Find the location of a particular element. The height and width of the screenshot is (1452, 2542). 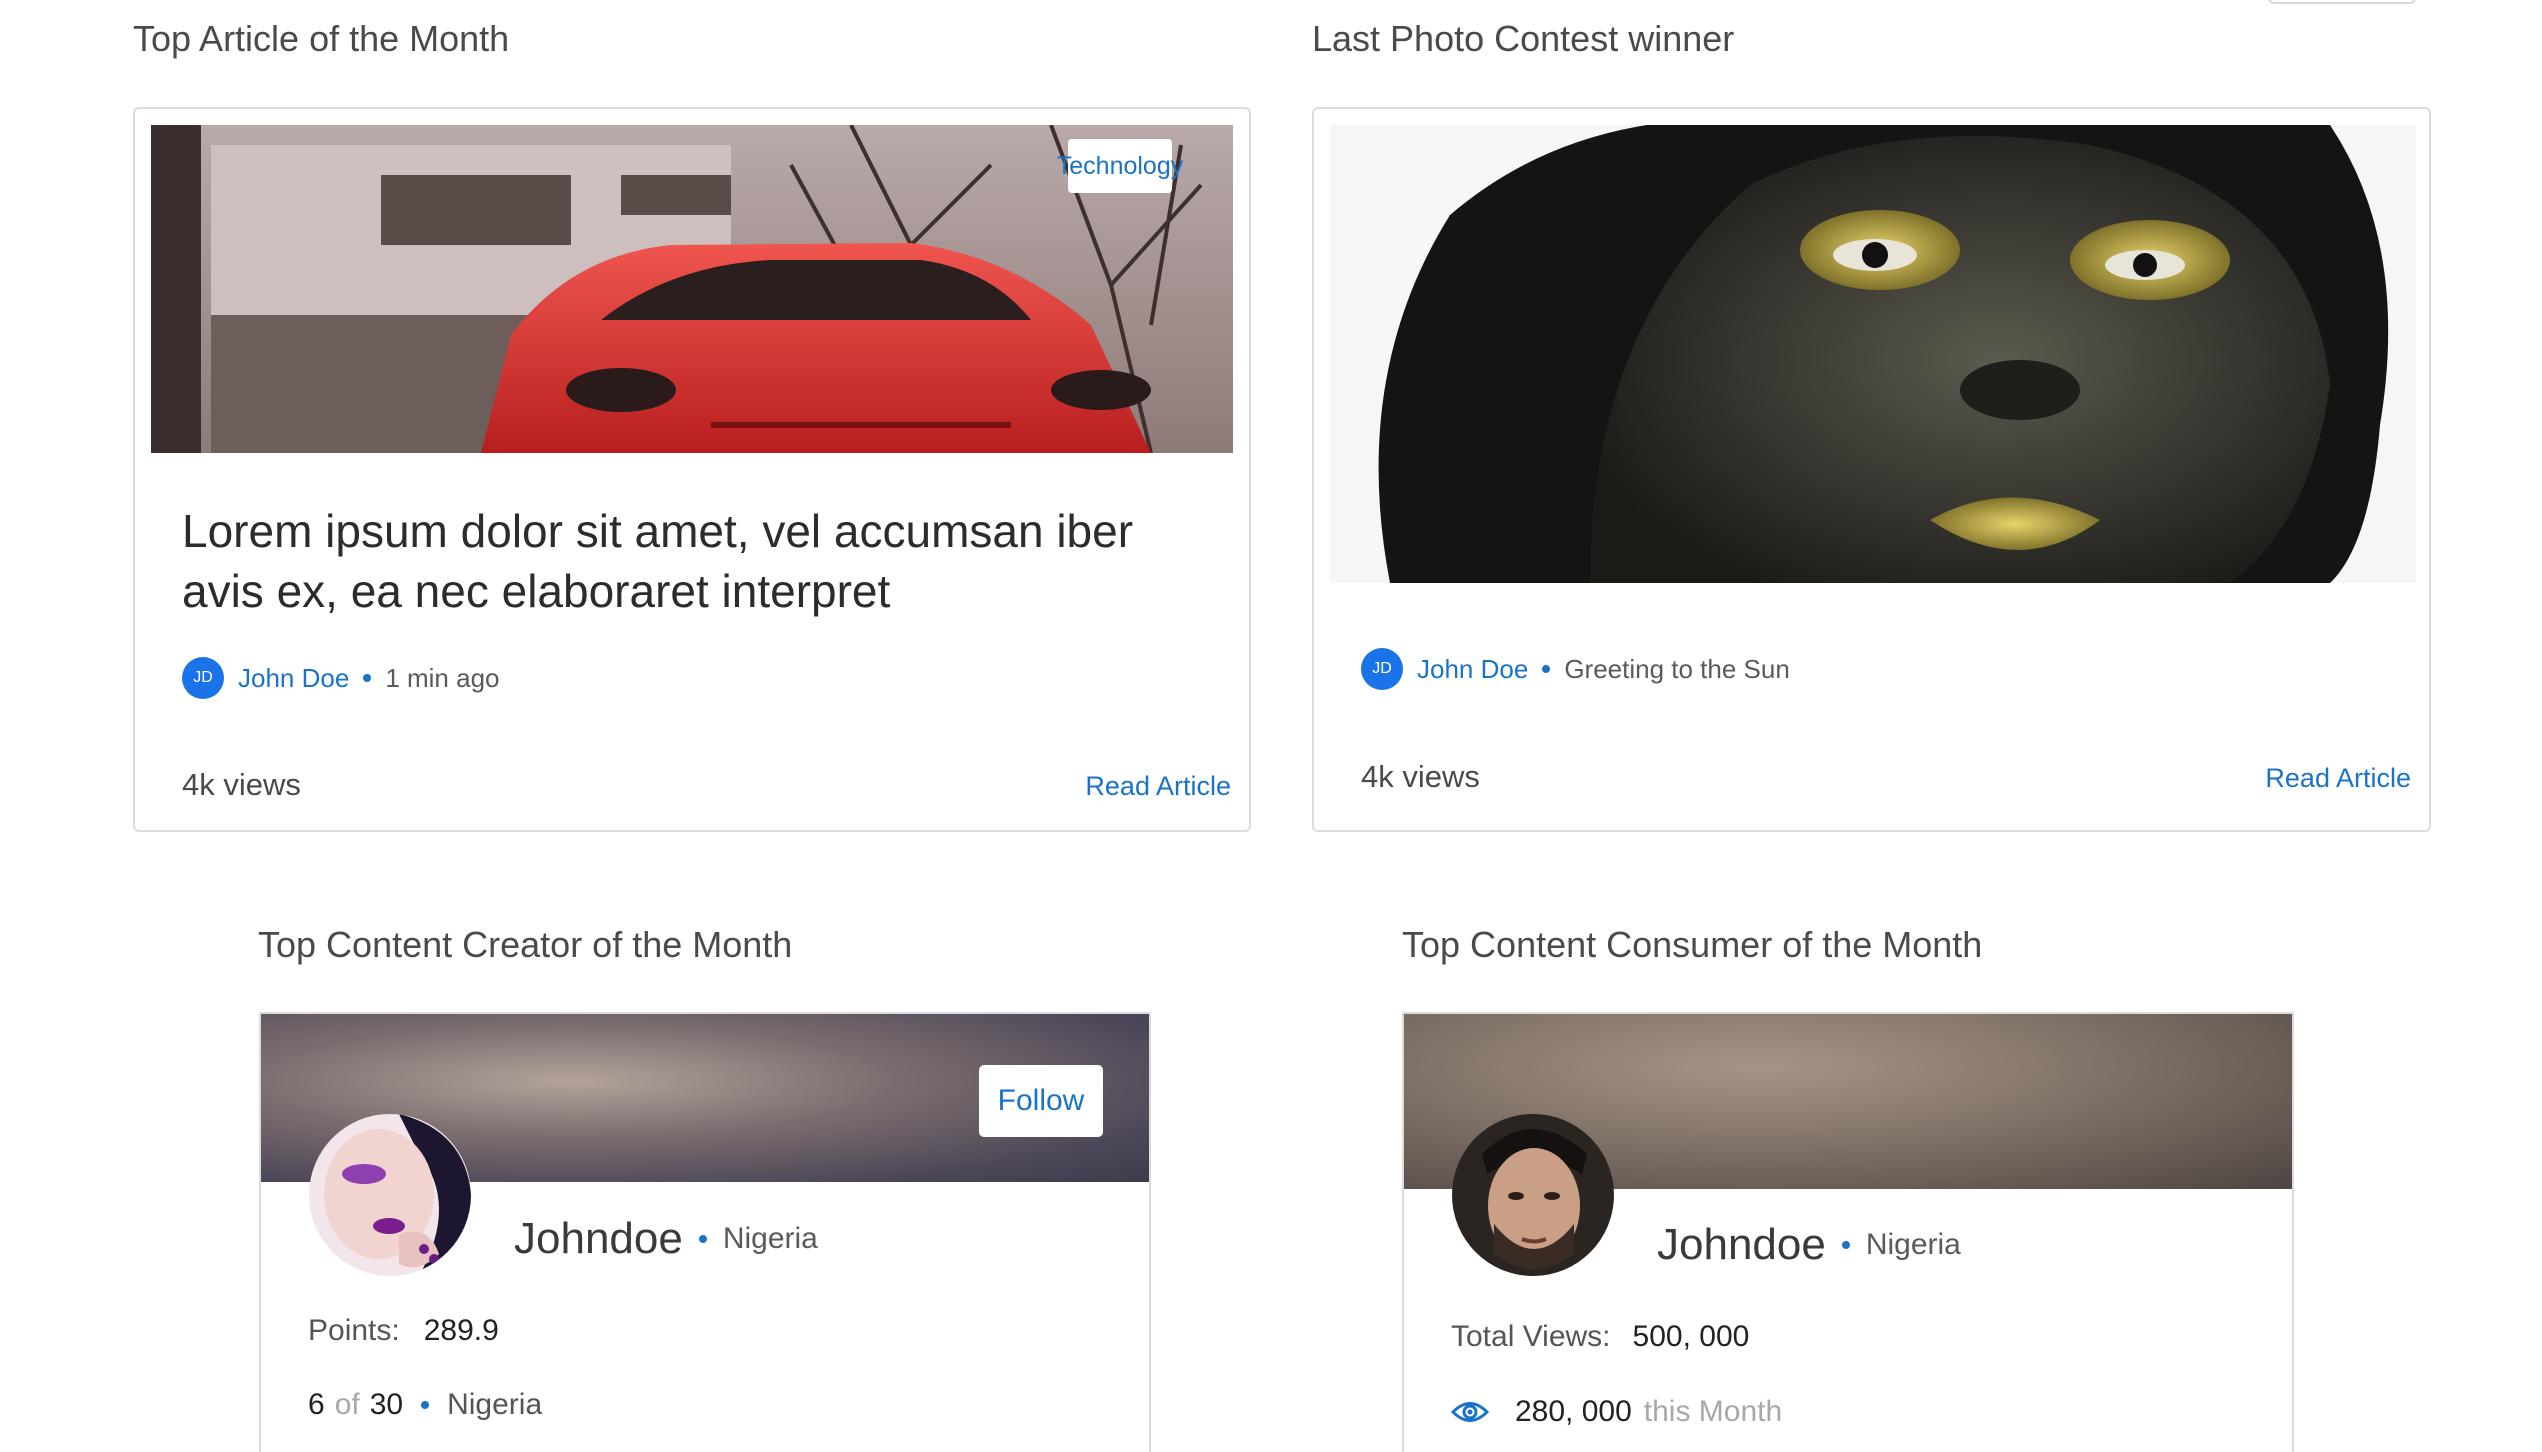

category-badge: Technology is located at coordinates (1120, 166).